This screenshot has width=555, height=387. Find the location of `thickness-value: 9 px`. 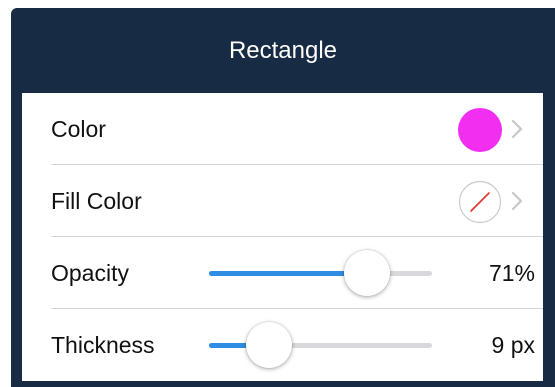

thickness-value: 9 px is located at coordinates (513, 344).